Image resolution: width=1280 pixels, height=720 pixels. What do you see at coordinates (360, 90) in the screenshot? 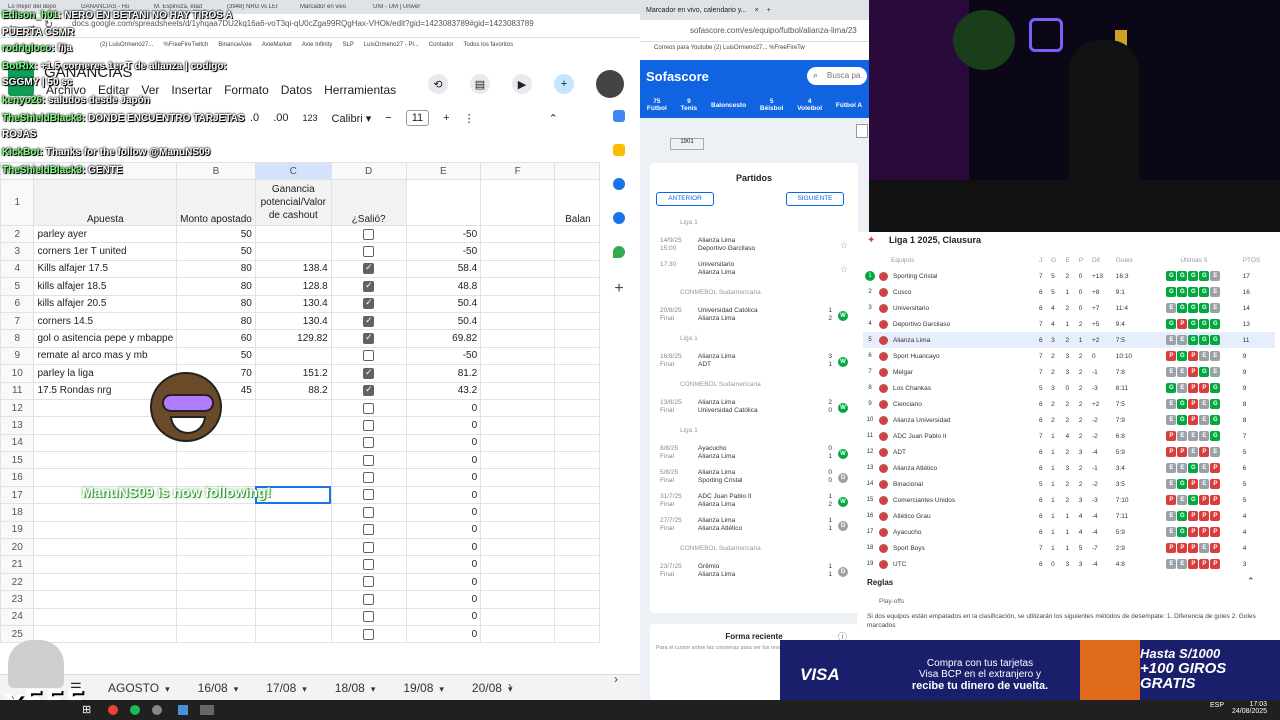
I see `menu-item: Herramientas` at bounding box center [360, 90].